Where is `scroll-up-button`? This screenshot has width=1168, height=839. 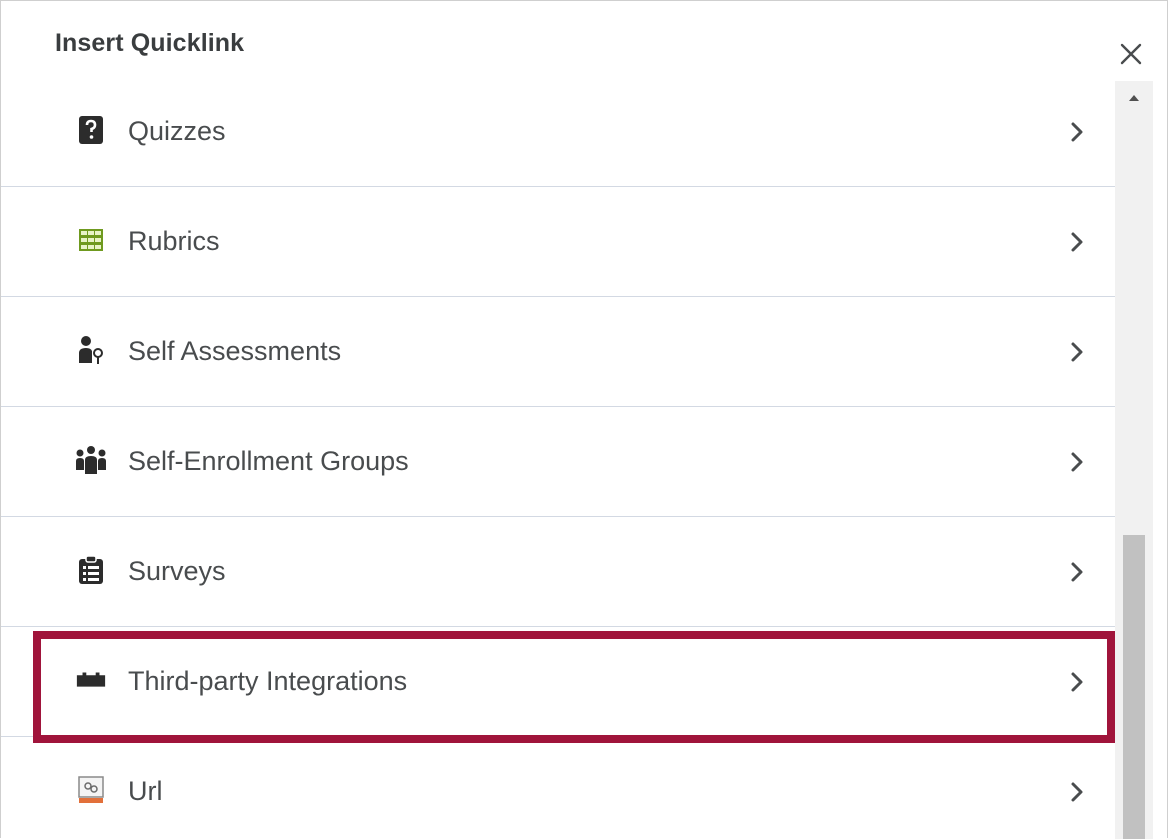 scroll-up-button is located at coordinates (1134, 98).